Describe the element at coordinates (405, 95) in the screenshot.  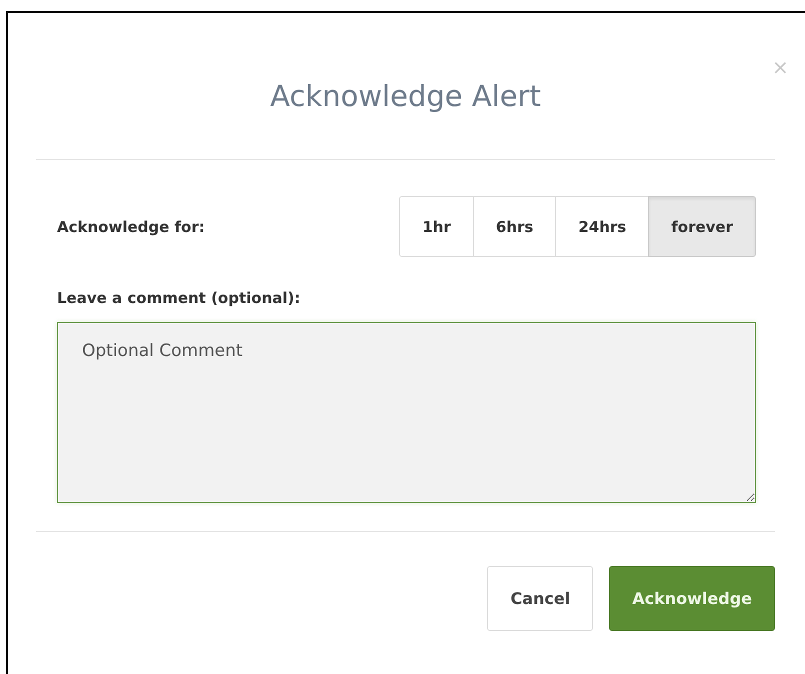
I see `dialog-title: Acknowledge Alert` at that location.